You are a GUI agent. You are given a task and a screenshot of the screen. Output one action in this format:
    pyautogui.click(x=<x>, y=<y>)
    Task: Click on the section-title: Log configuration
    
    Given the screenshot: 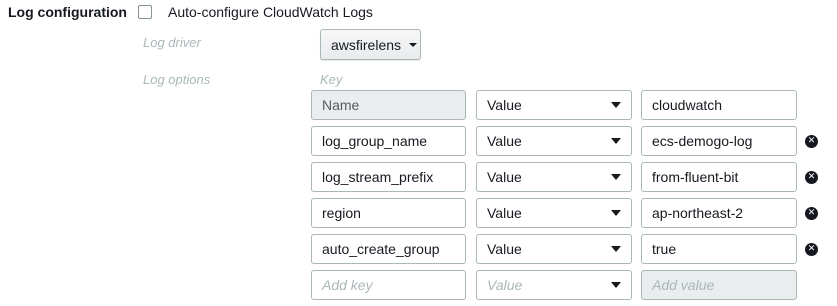 What is the action you would take?
    pyautogui.click(x=67, y=12)
    